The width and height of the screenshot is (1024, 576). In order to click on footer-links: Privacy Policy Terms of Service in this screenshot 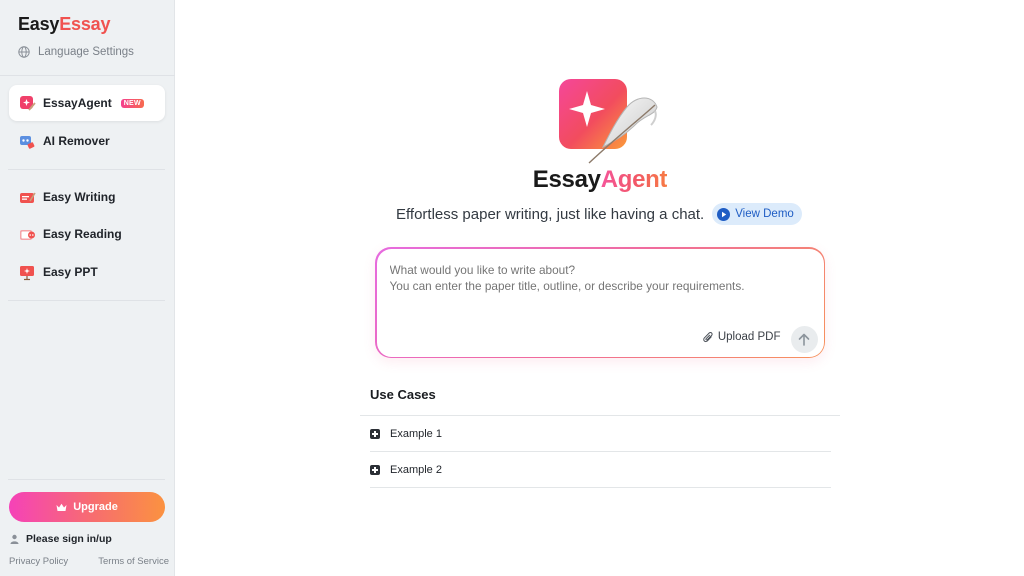, I will do `click(89, 561)`.